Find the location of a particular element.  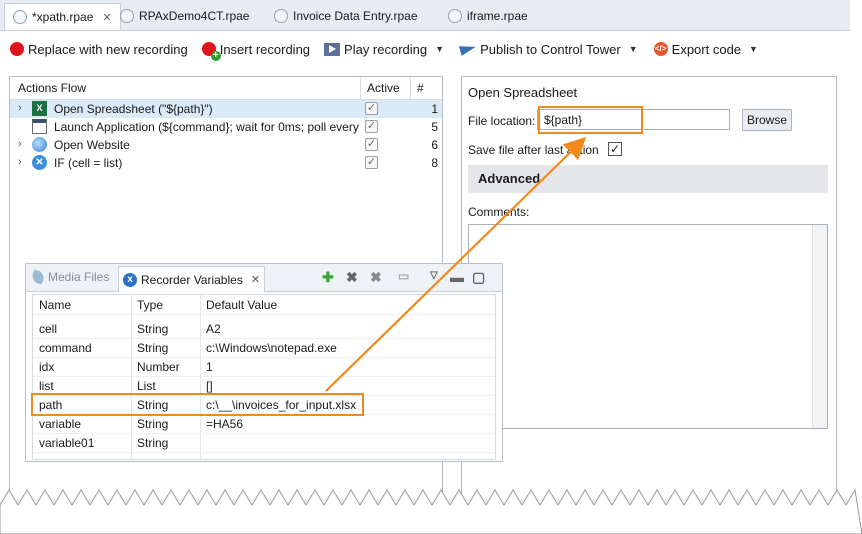

torn-edge is located at coordinates (431, 511).